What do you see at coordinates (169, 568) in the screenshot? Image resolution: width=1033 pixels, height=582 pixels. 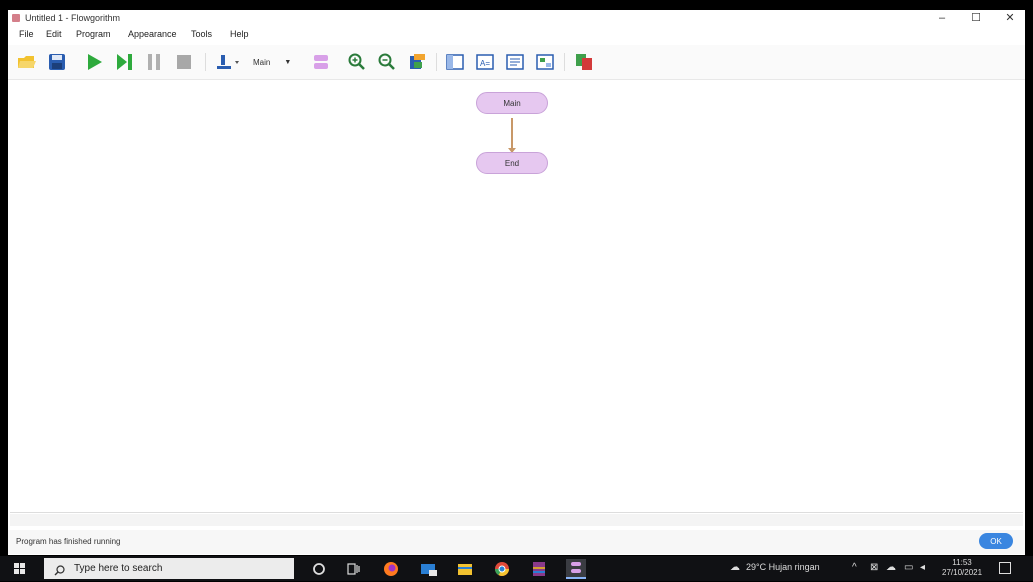 I see `taskbar-search-box: Type here to search` at bounding box center [169, 568].